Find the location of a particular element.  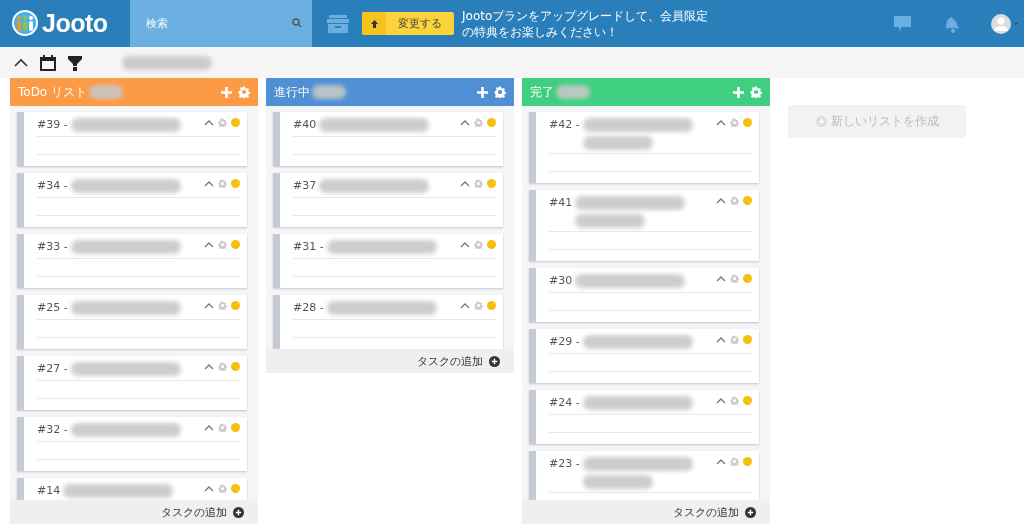

task-title: #39 - is located at coordinates (52, 125).